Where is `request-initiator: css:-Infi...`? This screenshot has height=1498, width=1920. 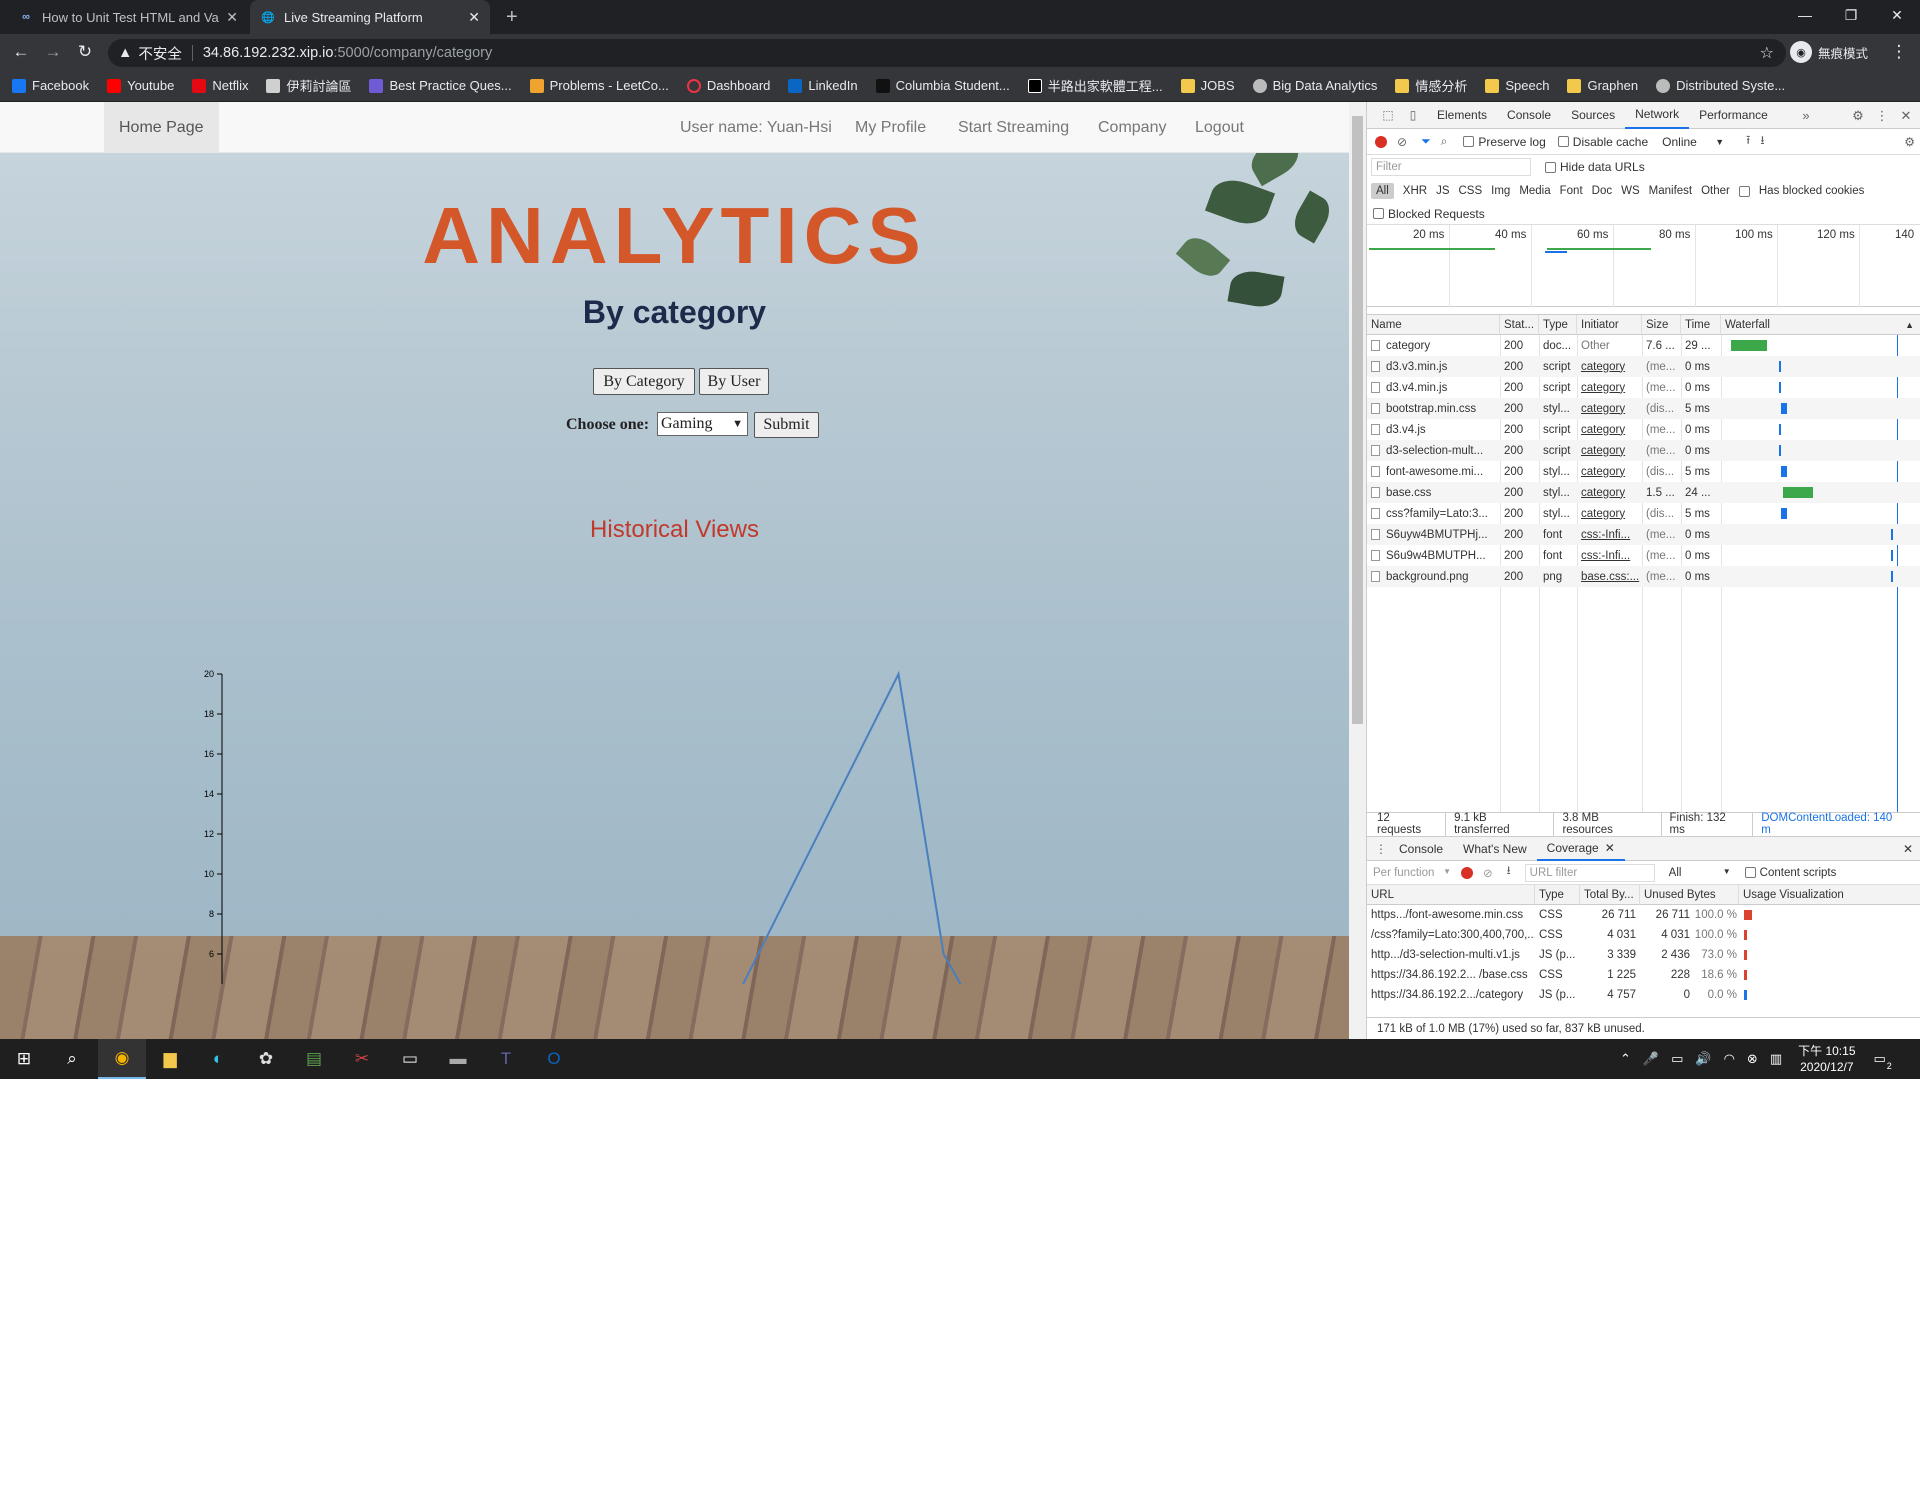 request-initiator: css:-Infi... is located at coordinates (1605, 556).